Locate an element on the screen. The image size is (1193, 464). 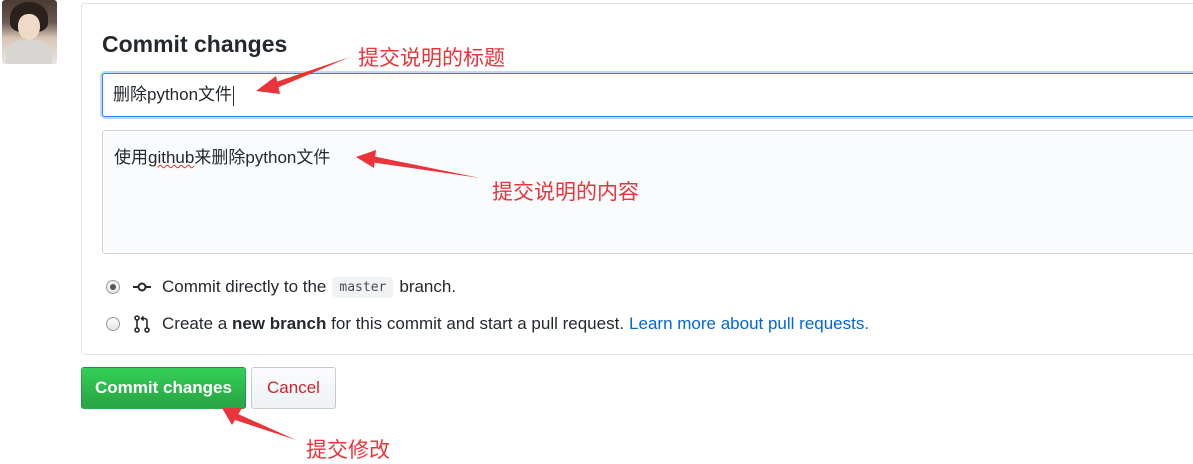
commit-changes-button: Commit changes is located at coordinates (163, 388).